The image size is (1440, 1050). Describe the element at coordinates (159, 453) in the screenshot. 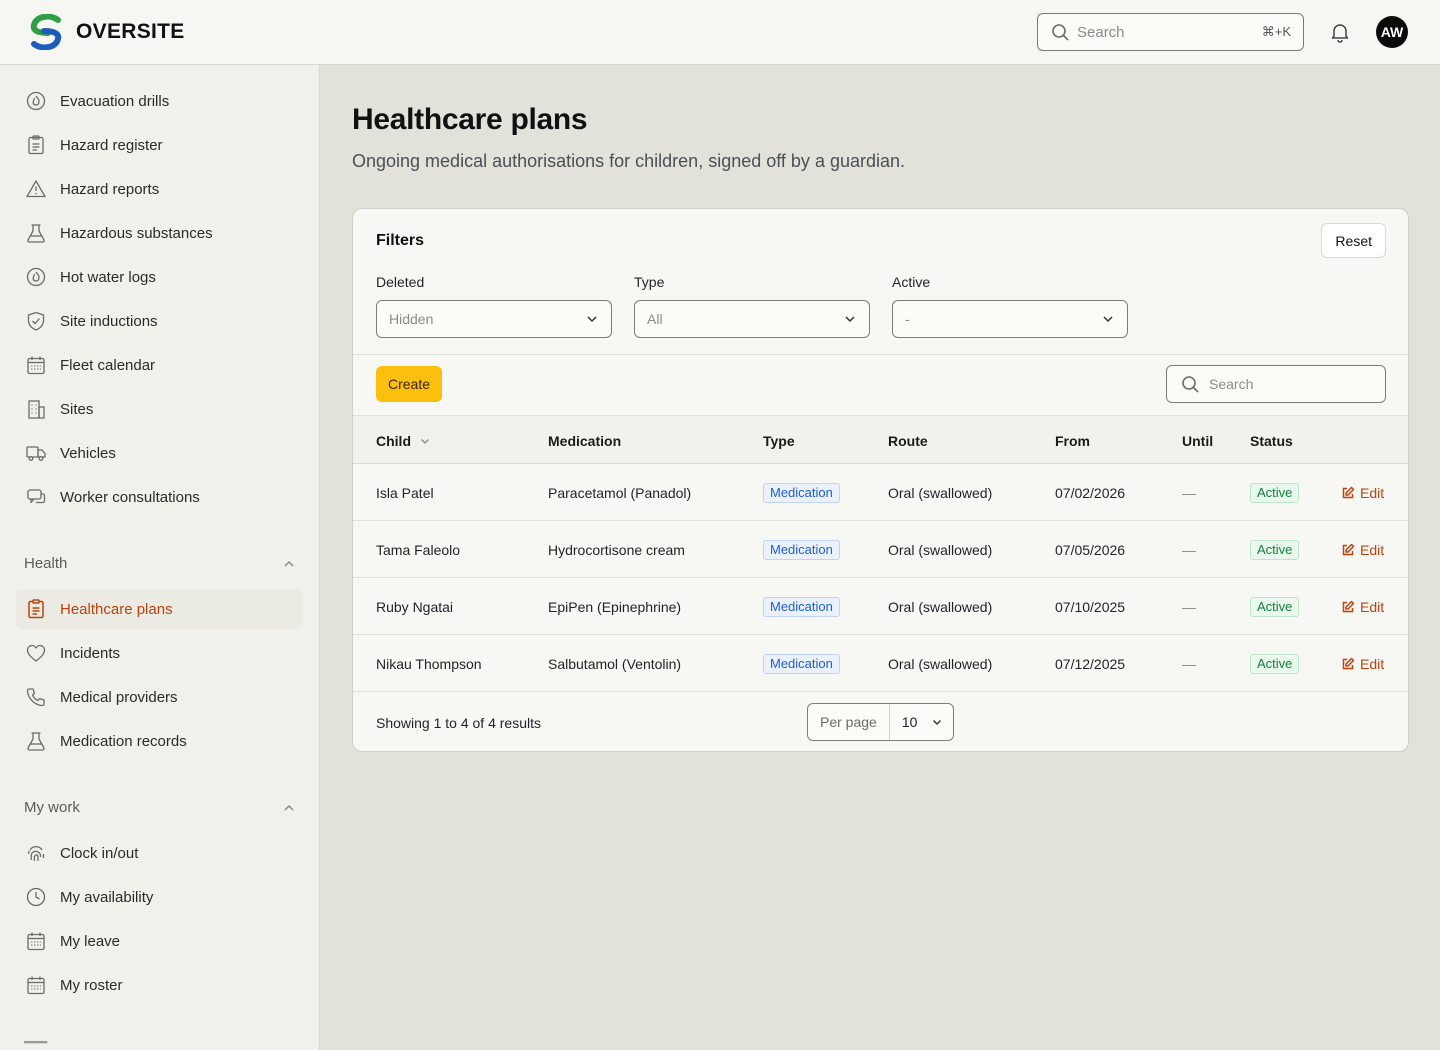

I see `sidebar-item-vehicles: Vehicles` at that location.